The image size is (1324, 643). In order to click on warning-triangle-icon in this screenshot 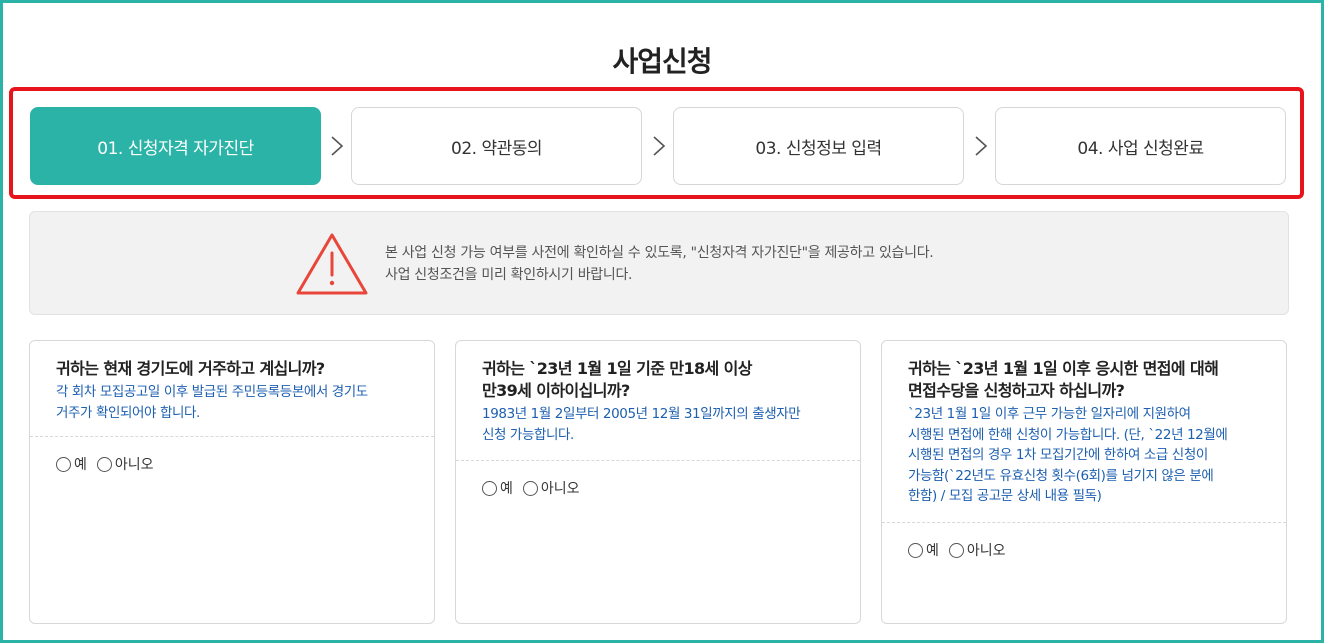, I will do `click(332, 266)`.